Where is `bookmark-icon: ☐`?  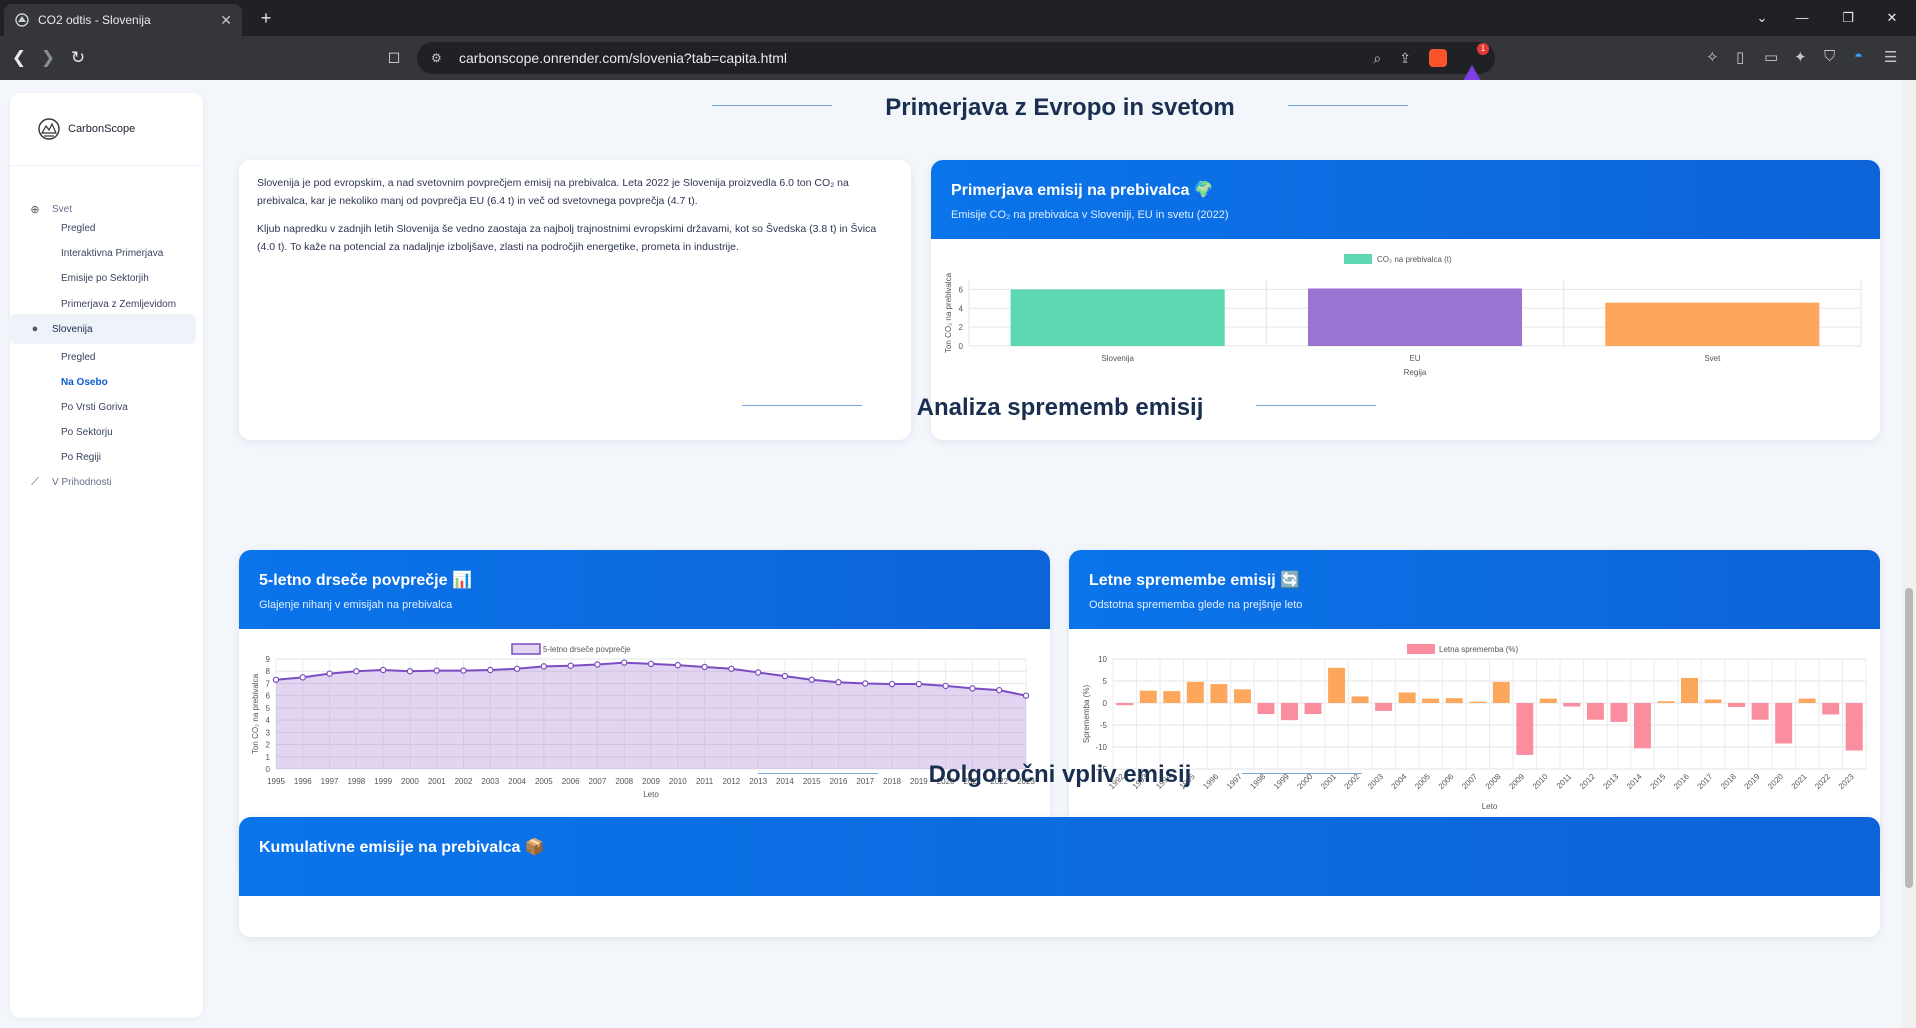
bookmark-icon: ☐ is located at coordinates (394, 58).